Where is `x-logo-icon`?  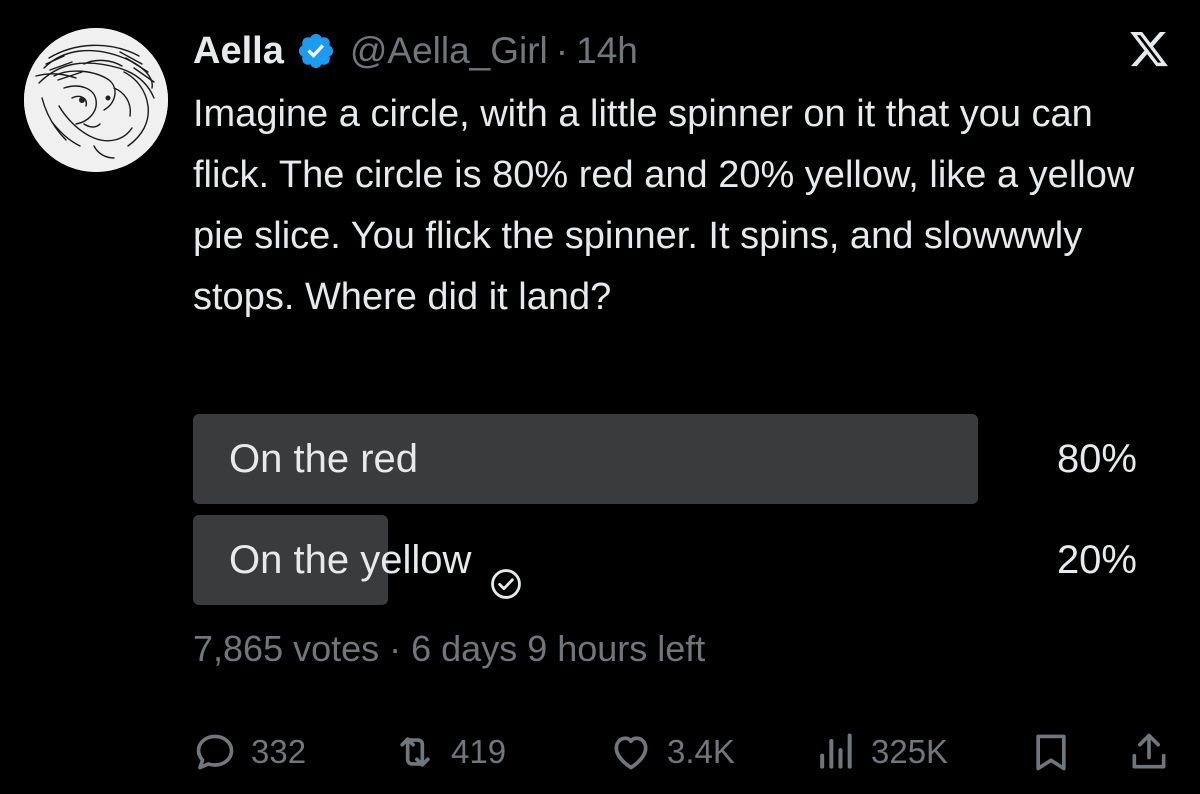 x-logo-icon is located at coordinates (1149, 49).